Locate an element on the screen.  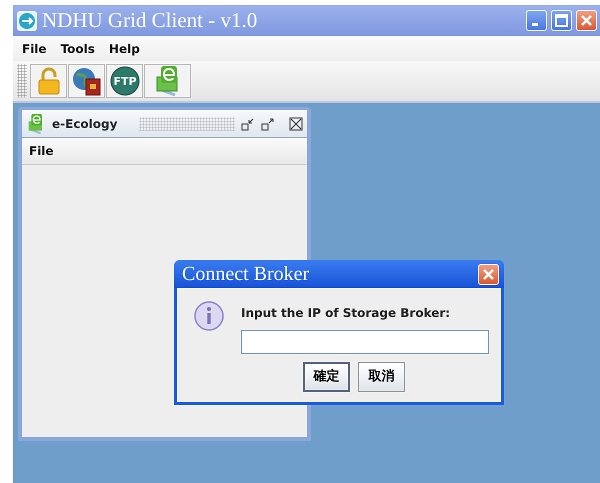
lock-icon is located at coordinates (49, 81).